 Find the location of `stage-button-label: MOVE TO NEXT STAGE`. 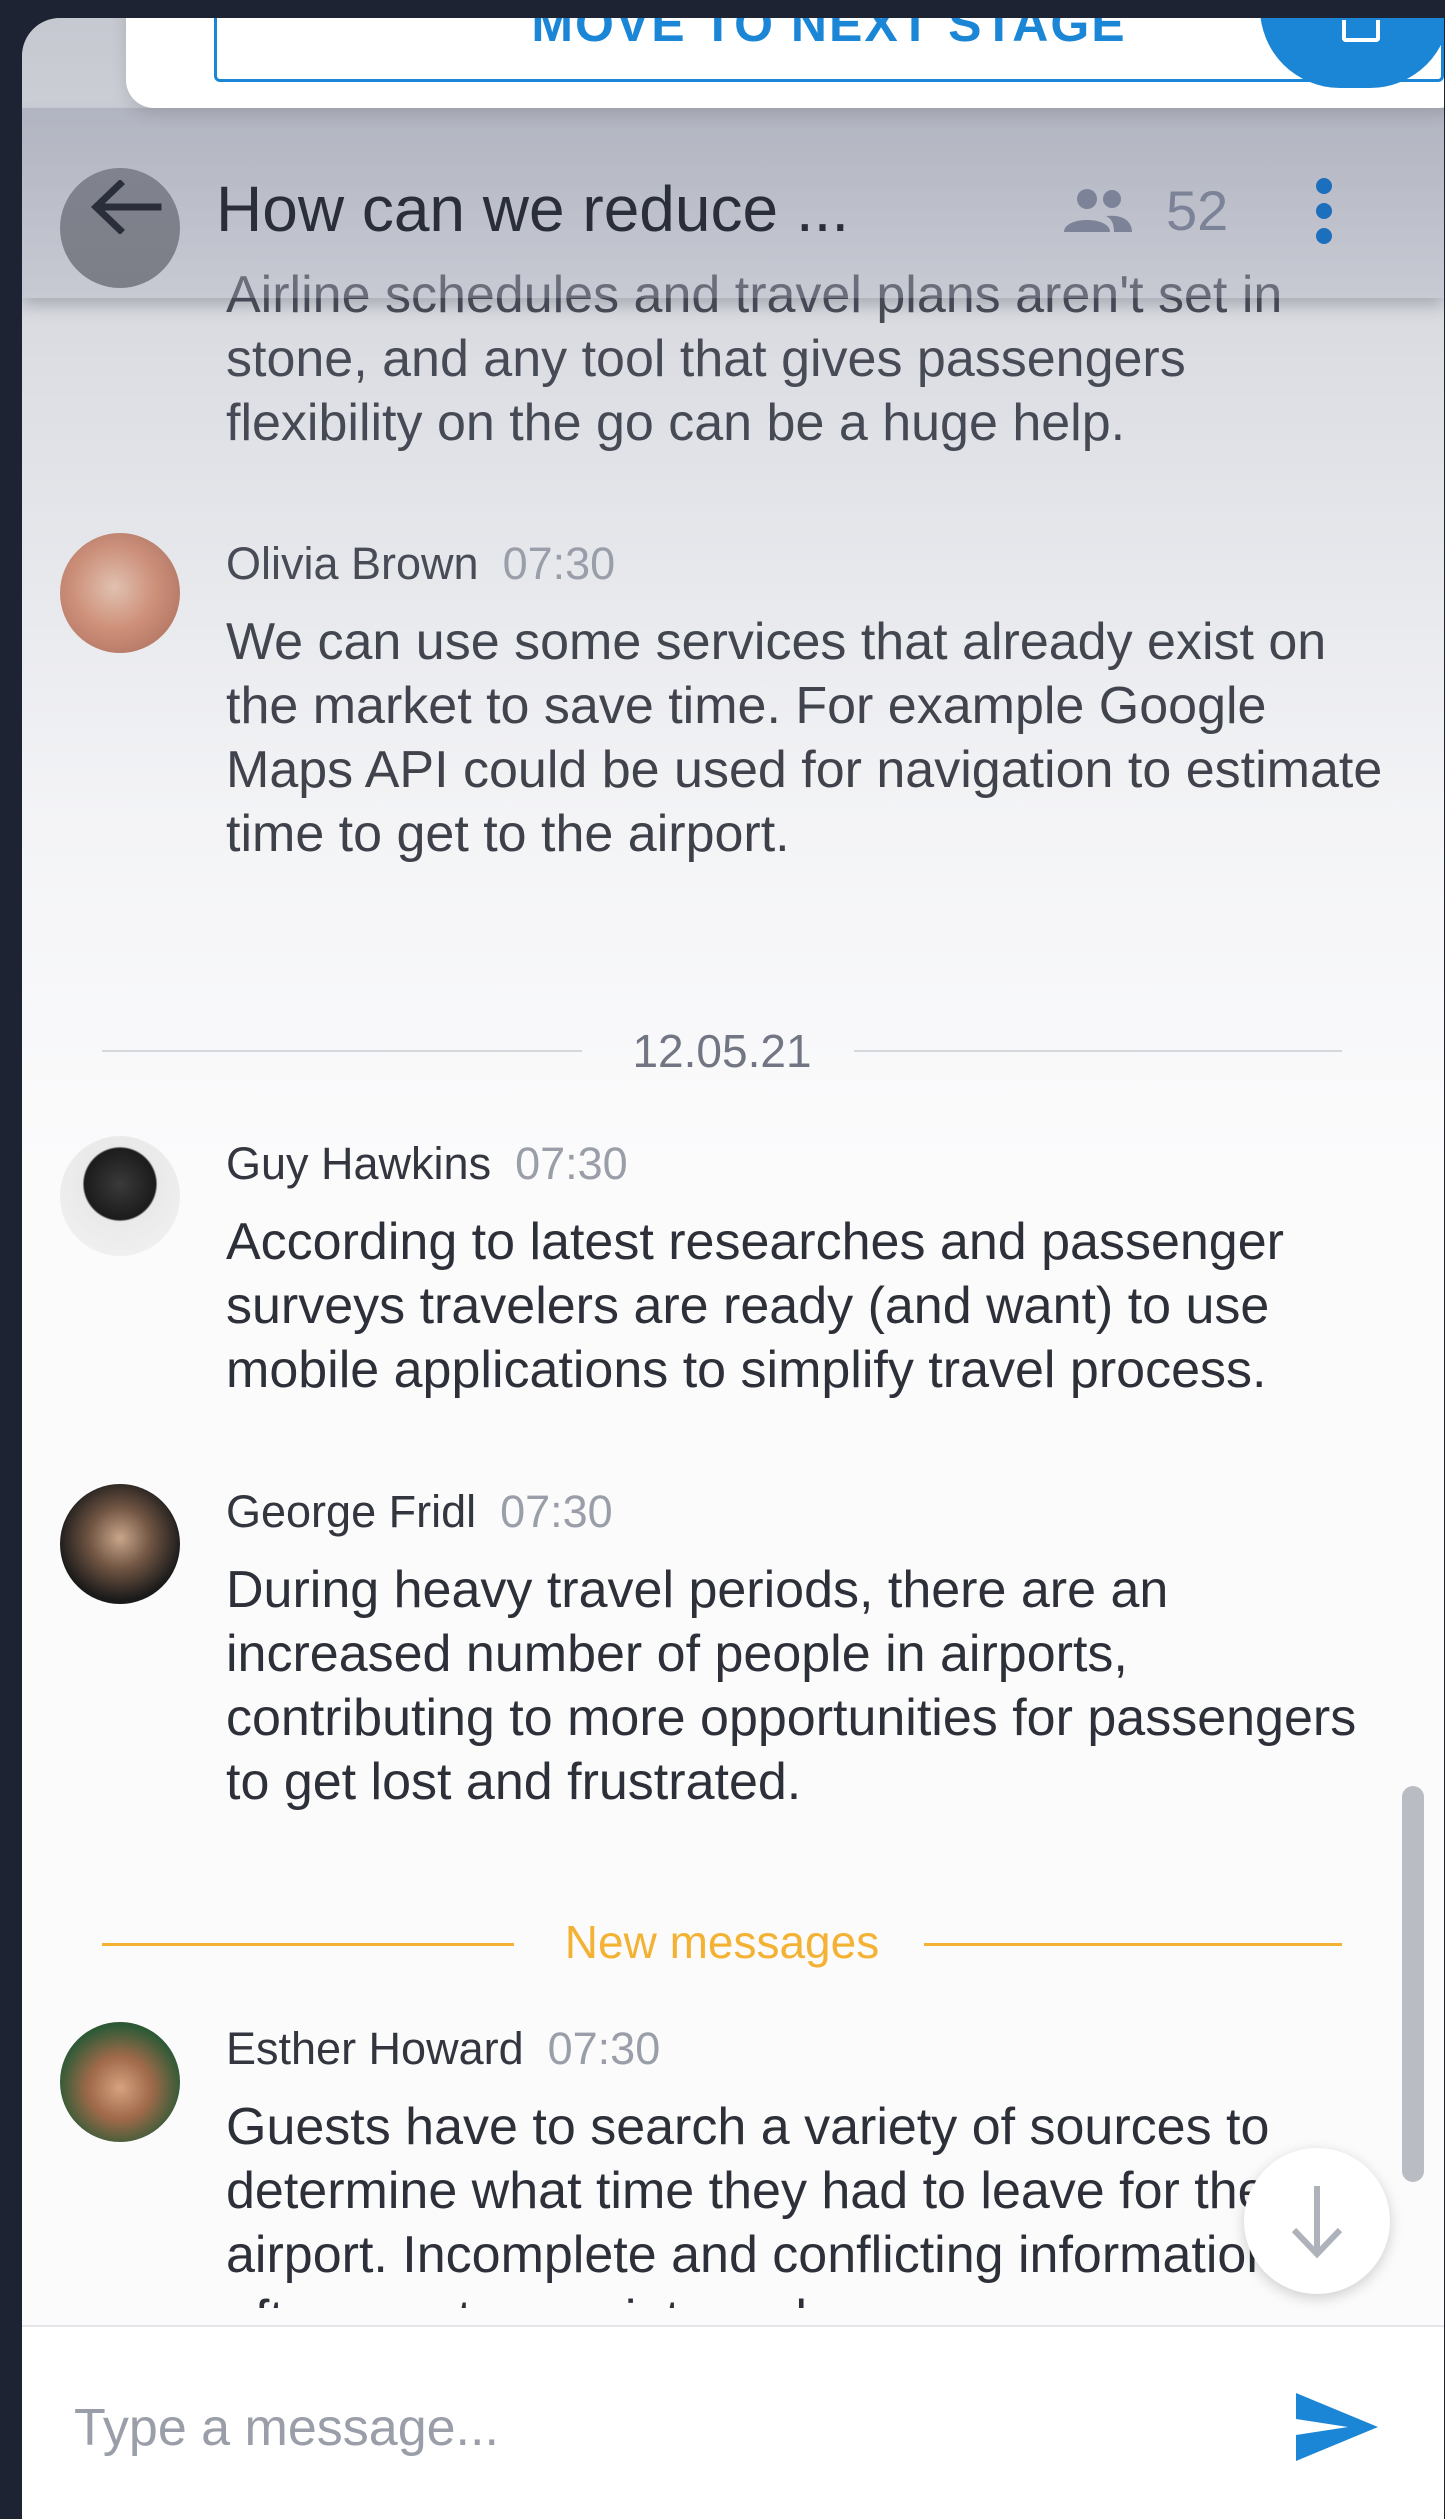

stage-button-label: MOVE TO NEXT STAGE is located at coordinates (829, 35).